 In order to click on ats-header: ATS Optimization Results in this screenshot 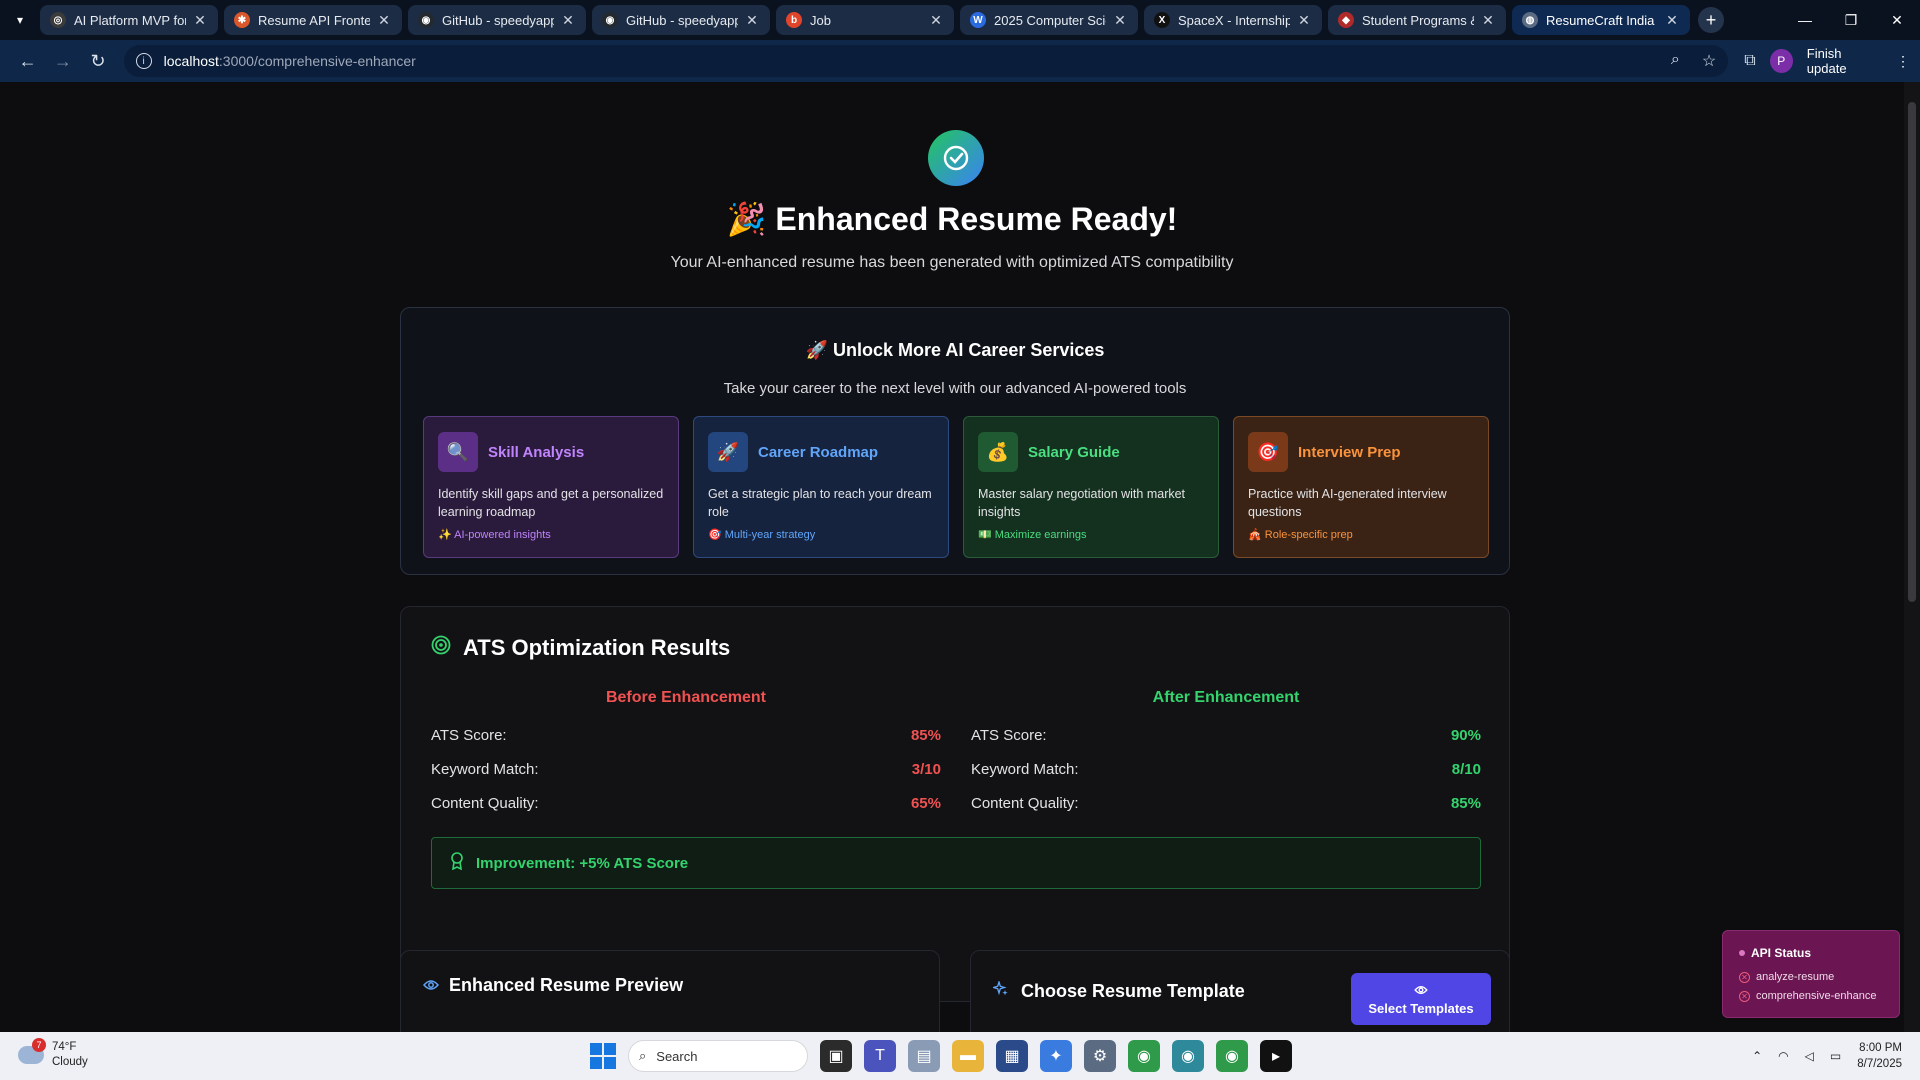, I will do `click(580, 648)`.